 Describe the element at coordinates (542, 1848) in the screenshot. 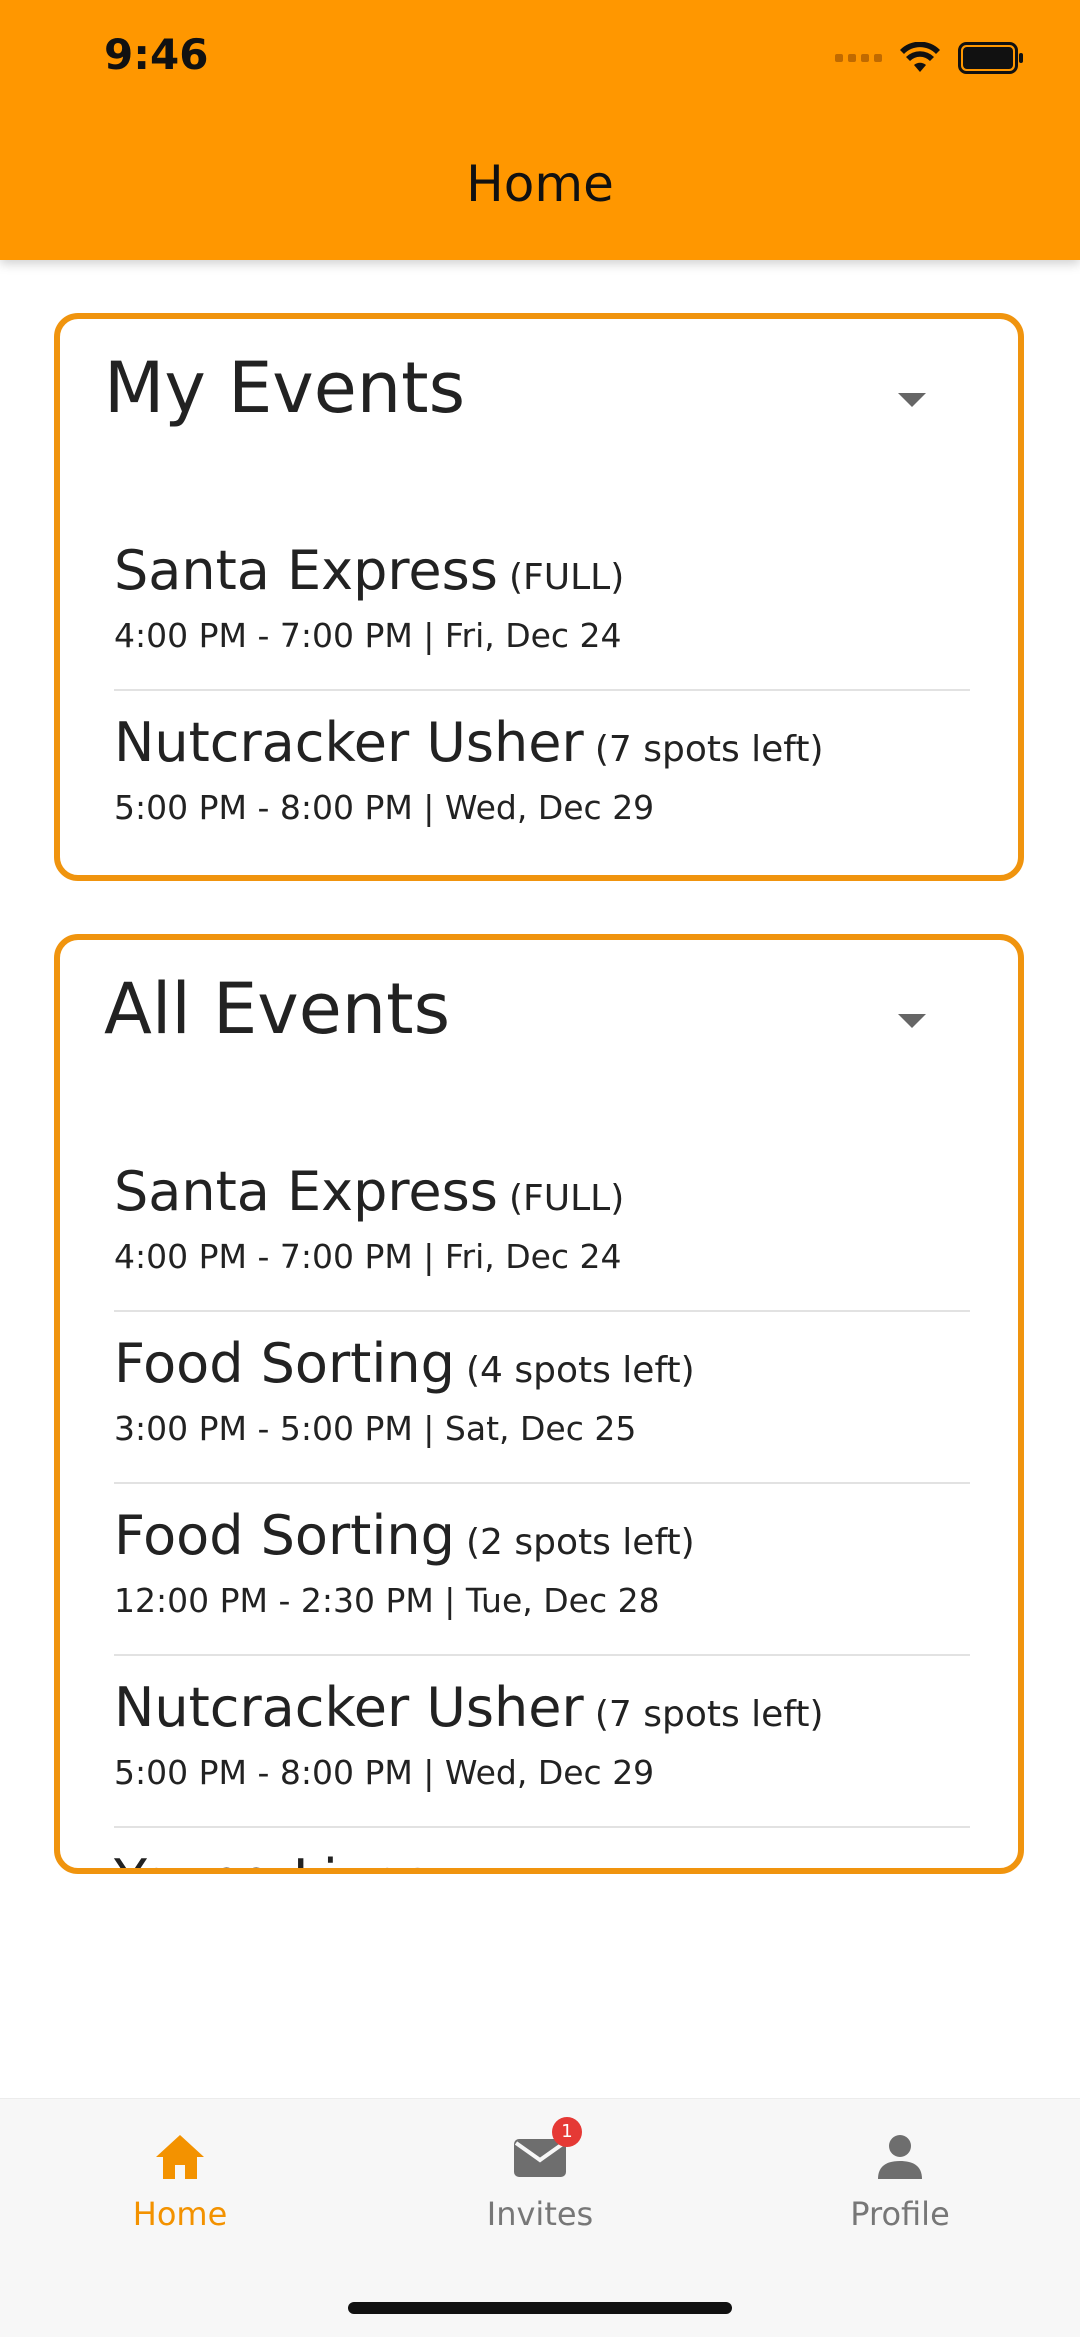

I see `event-item: Young Lives (4 spots left)` at that location.